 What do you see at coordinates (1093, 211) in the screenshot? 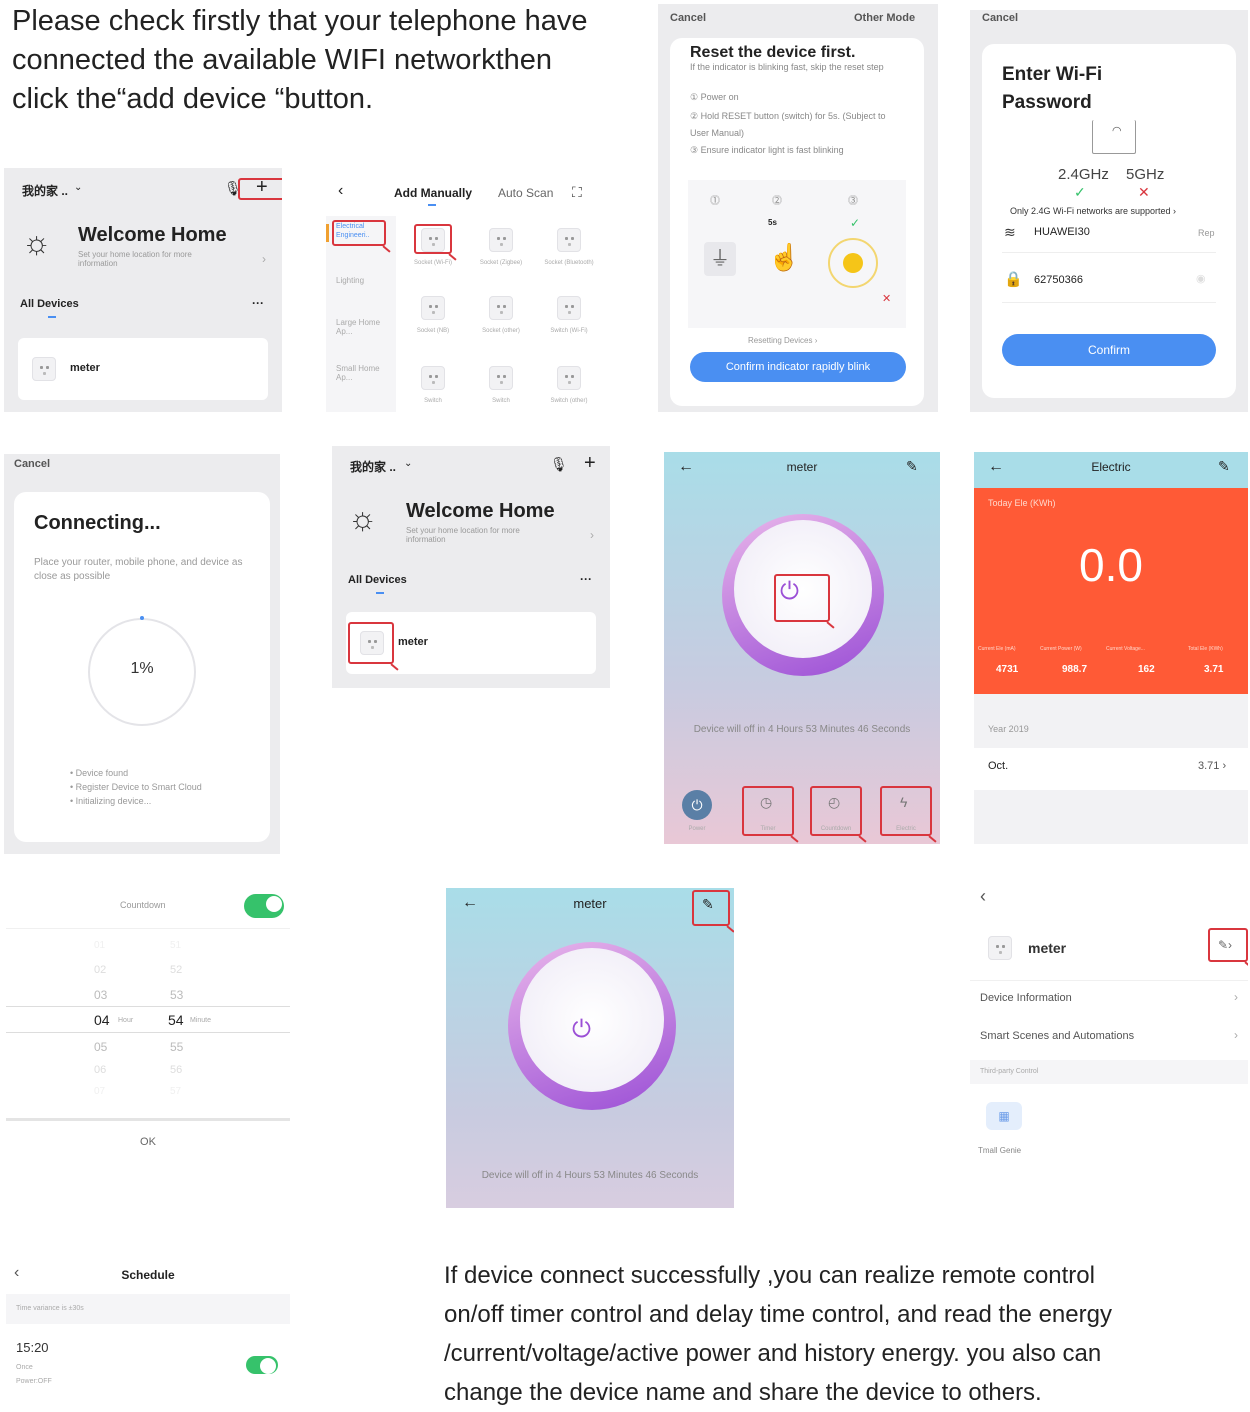
I see `wifi-note: Only 2.4G Wi-Fi networks are supported ›` at bounding box center [1093, 211].